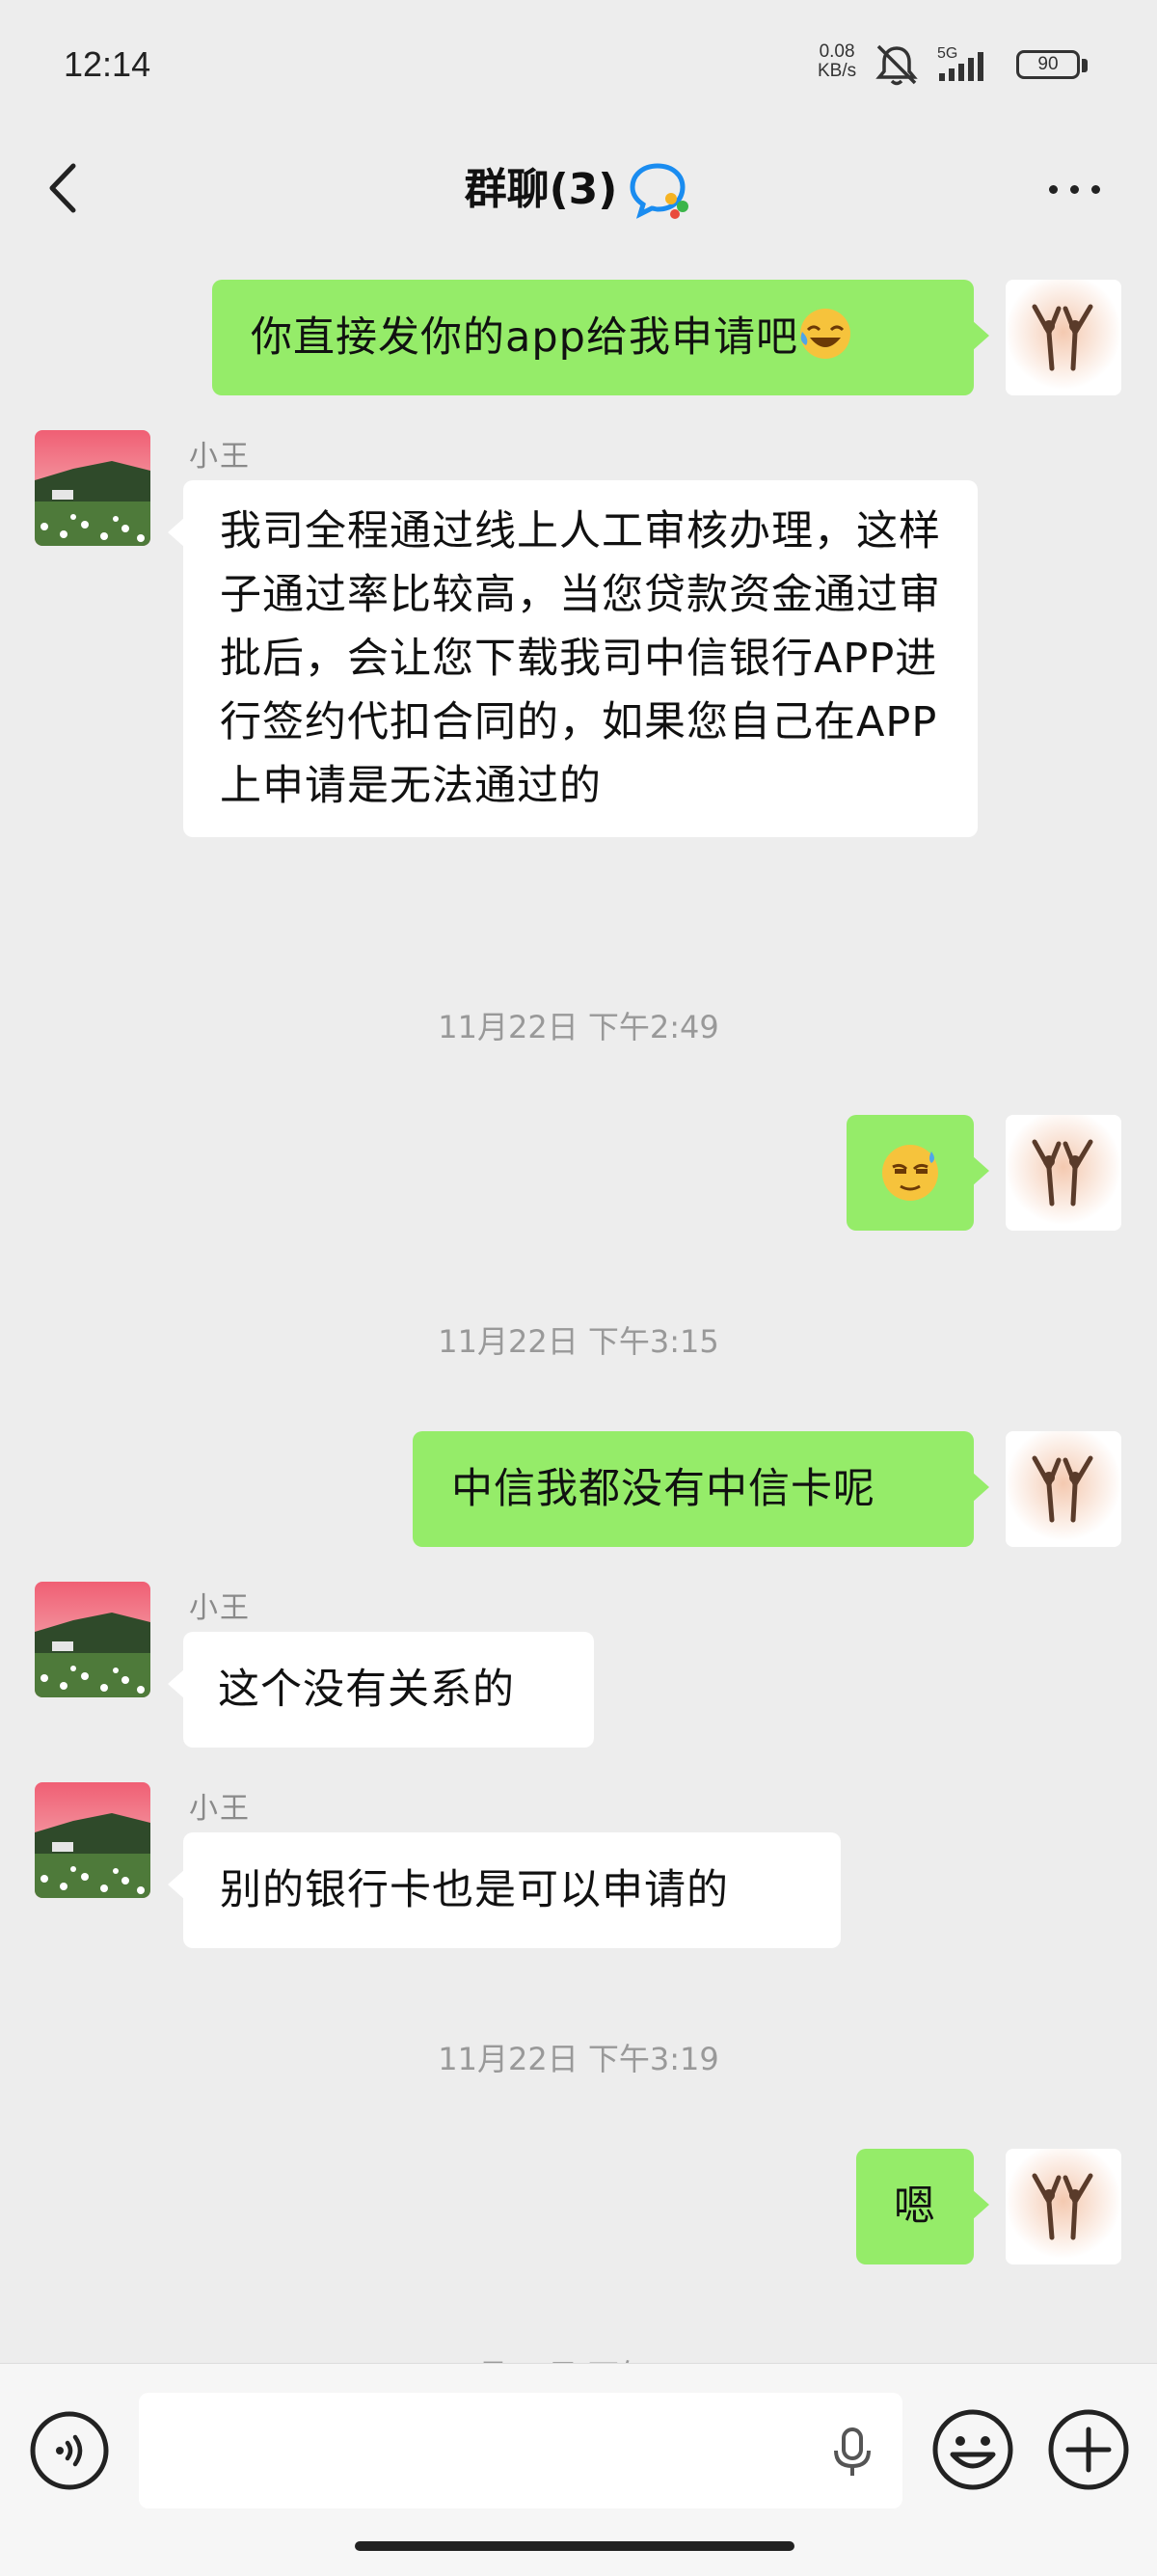 The height and width of the screenshot is (2576, 1157). Describe the element at coordinates (659, 191) in the screenshot. I see `group-chat-icon` at that location.